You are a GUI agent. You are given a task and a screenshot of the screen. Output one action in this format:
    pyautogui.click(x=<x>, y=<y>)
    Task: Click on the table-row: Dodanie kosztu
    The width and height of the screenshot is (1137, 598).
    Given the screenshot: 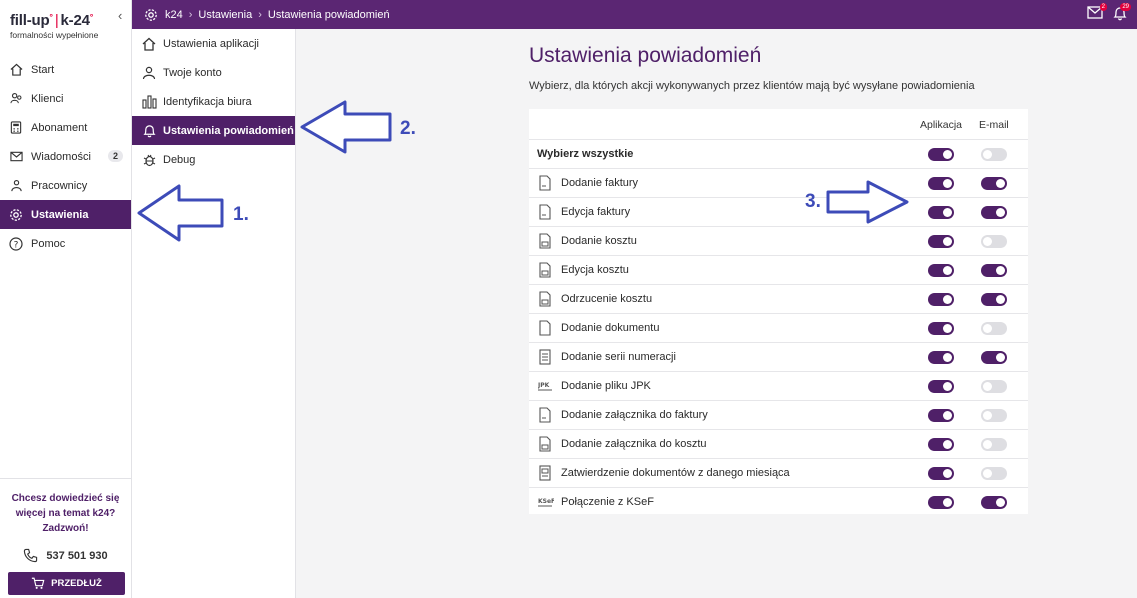 What is the action you would take?
    pyautogui.click(x=778, y=240)
    